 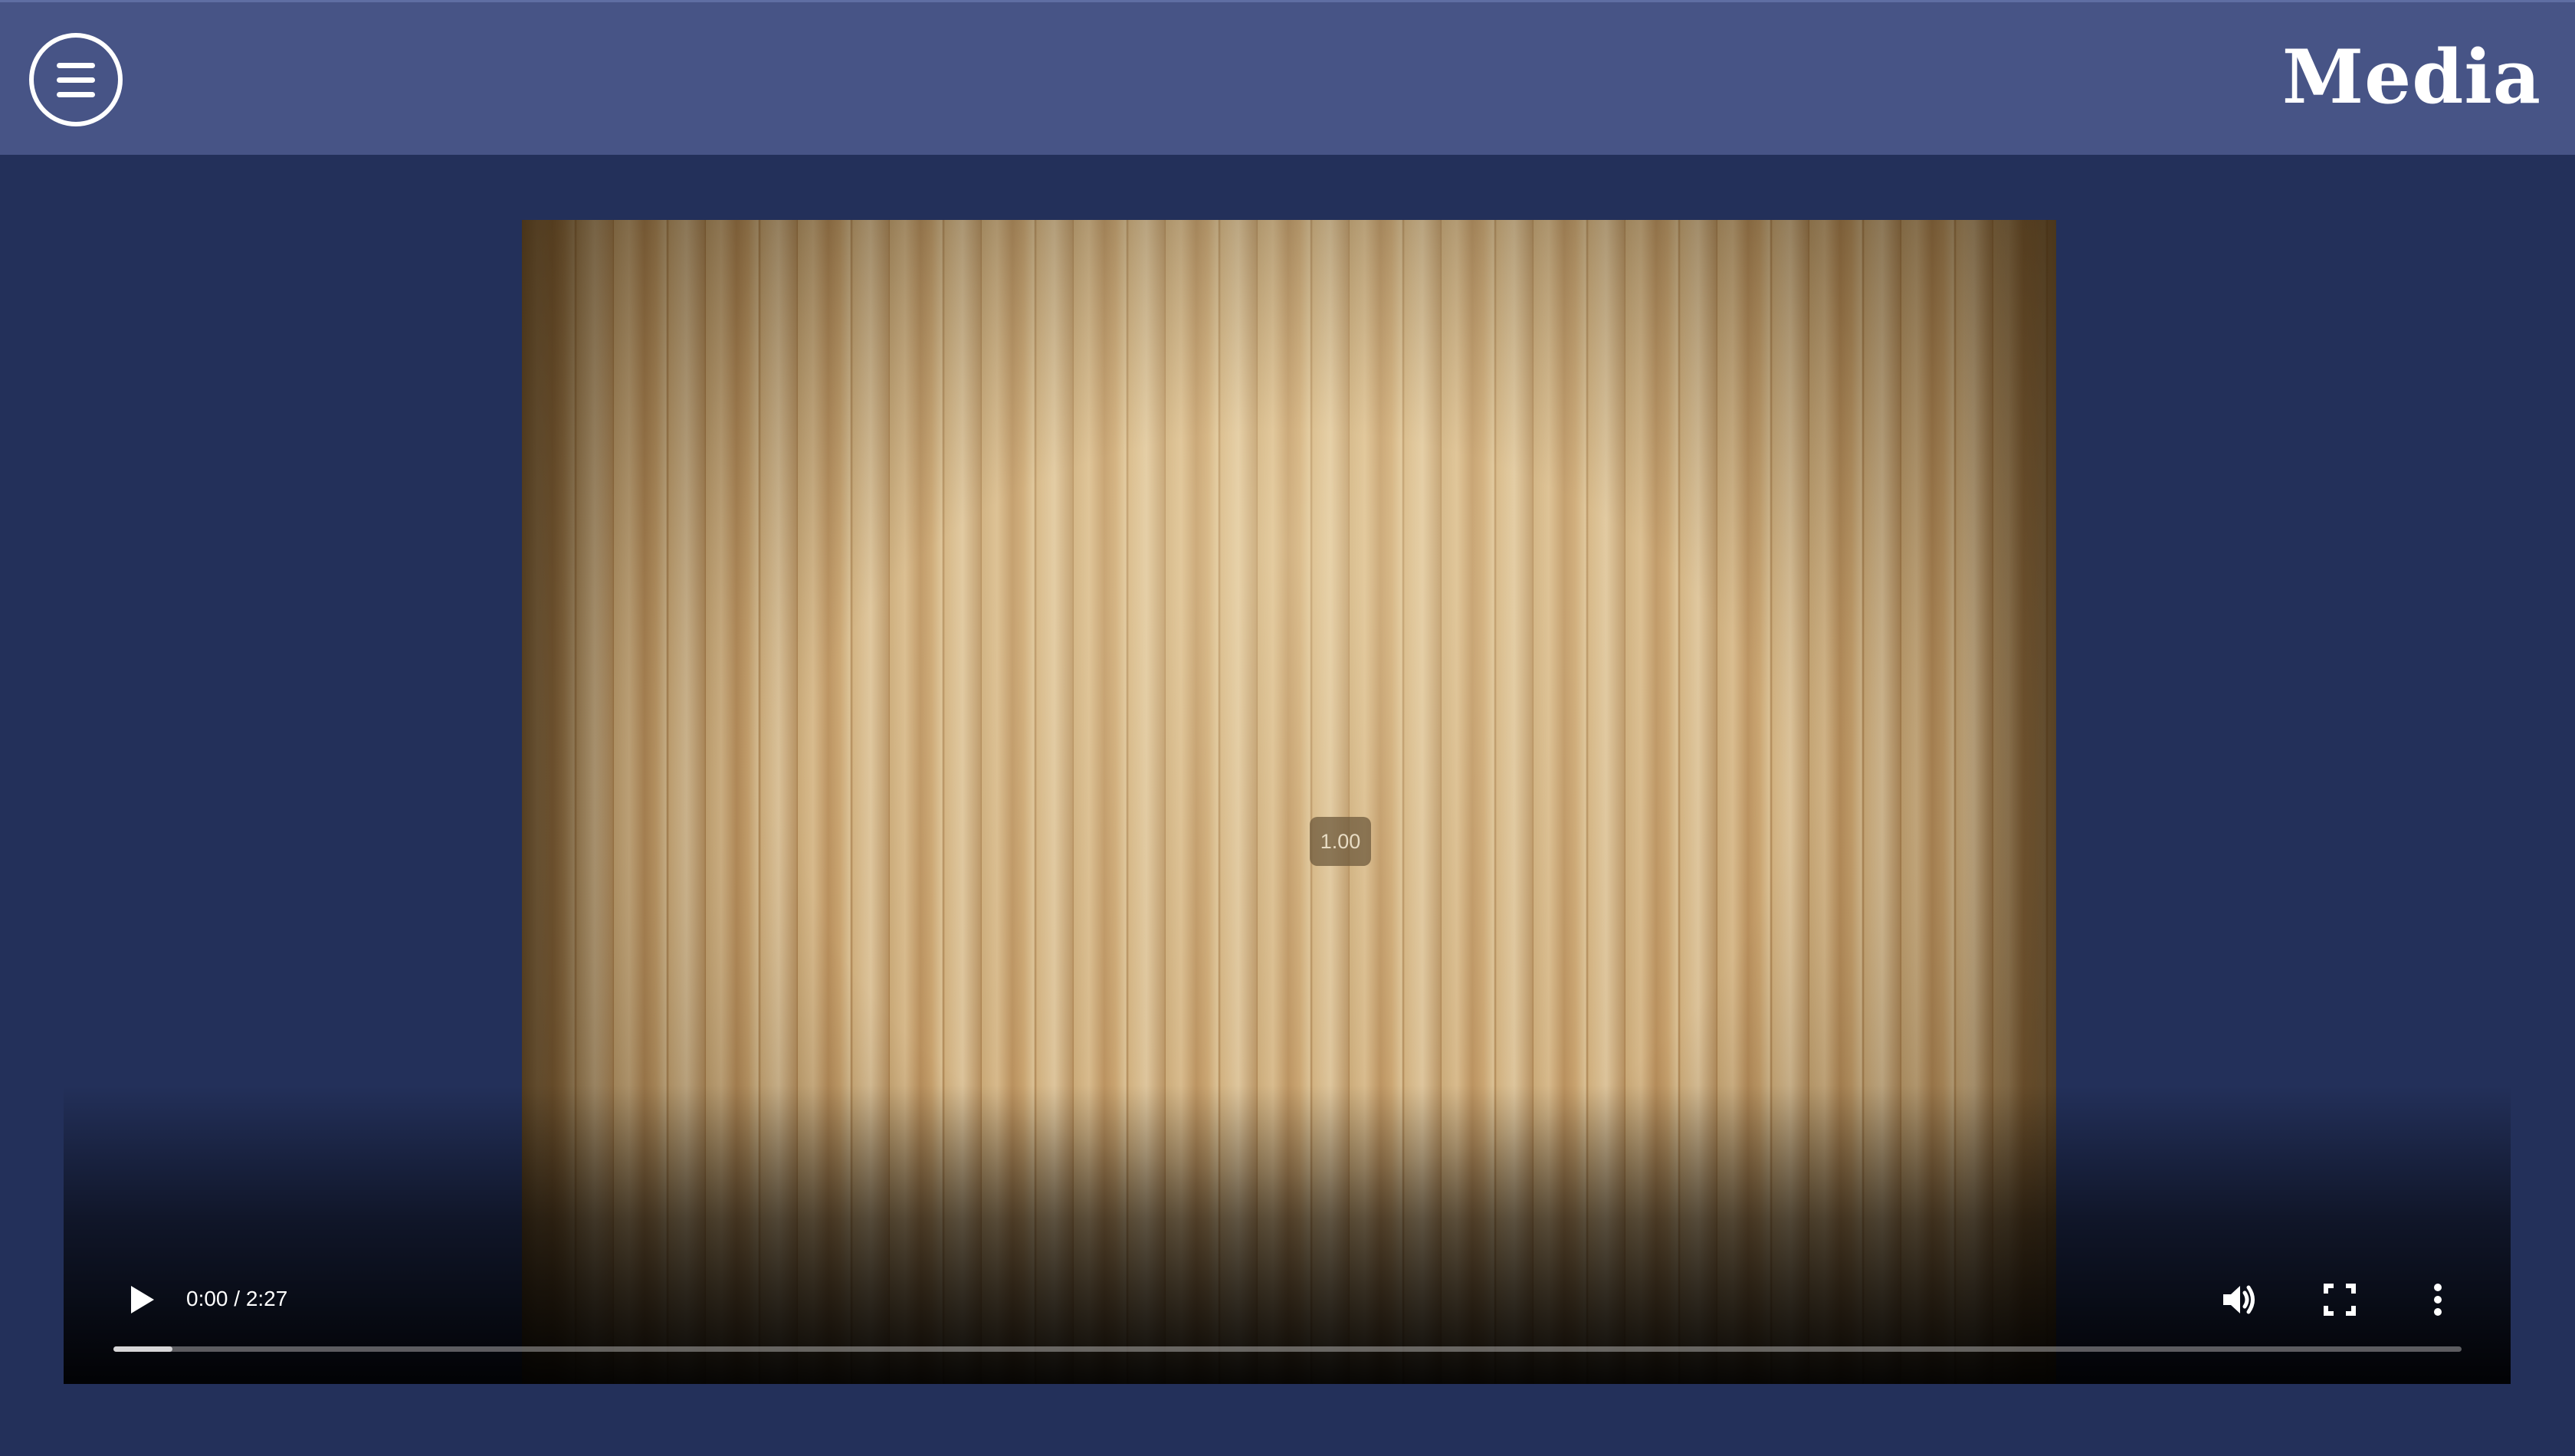 I want to click on app-header: Media, so click(x=1287, y=77).